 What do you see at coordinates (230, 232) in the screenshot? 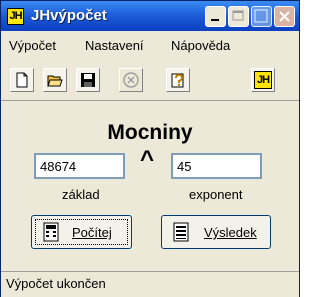
I see `result-label: Výsledek` at bounding box center [230, 232].